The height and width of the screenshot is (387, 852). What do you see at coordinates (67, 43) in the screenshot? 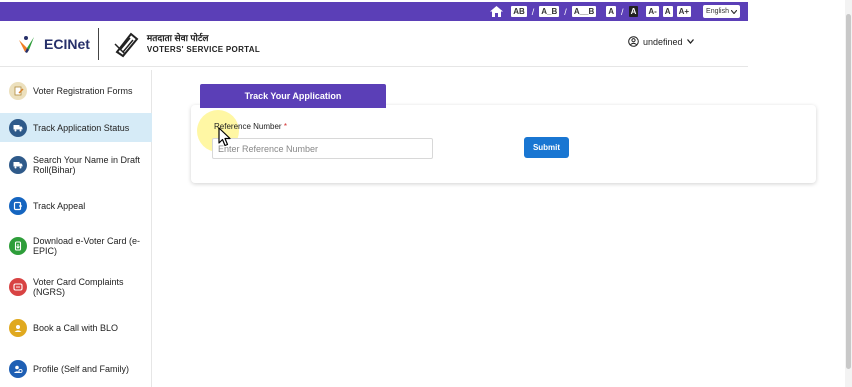
I see `brand-name: ECINet` at bounding box center [67, 43].